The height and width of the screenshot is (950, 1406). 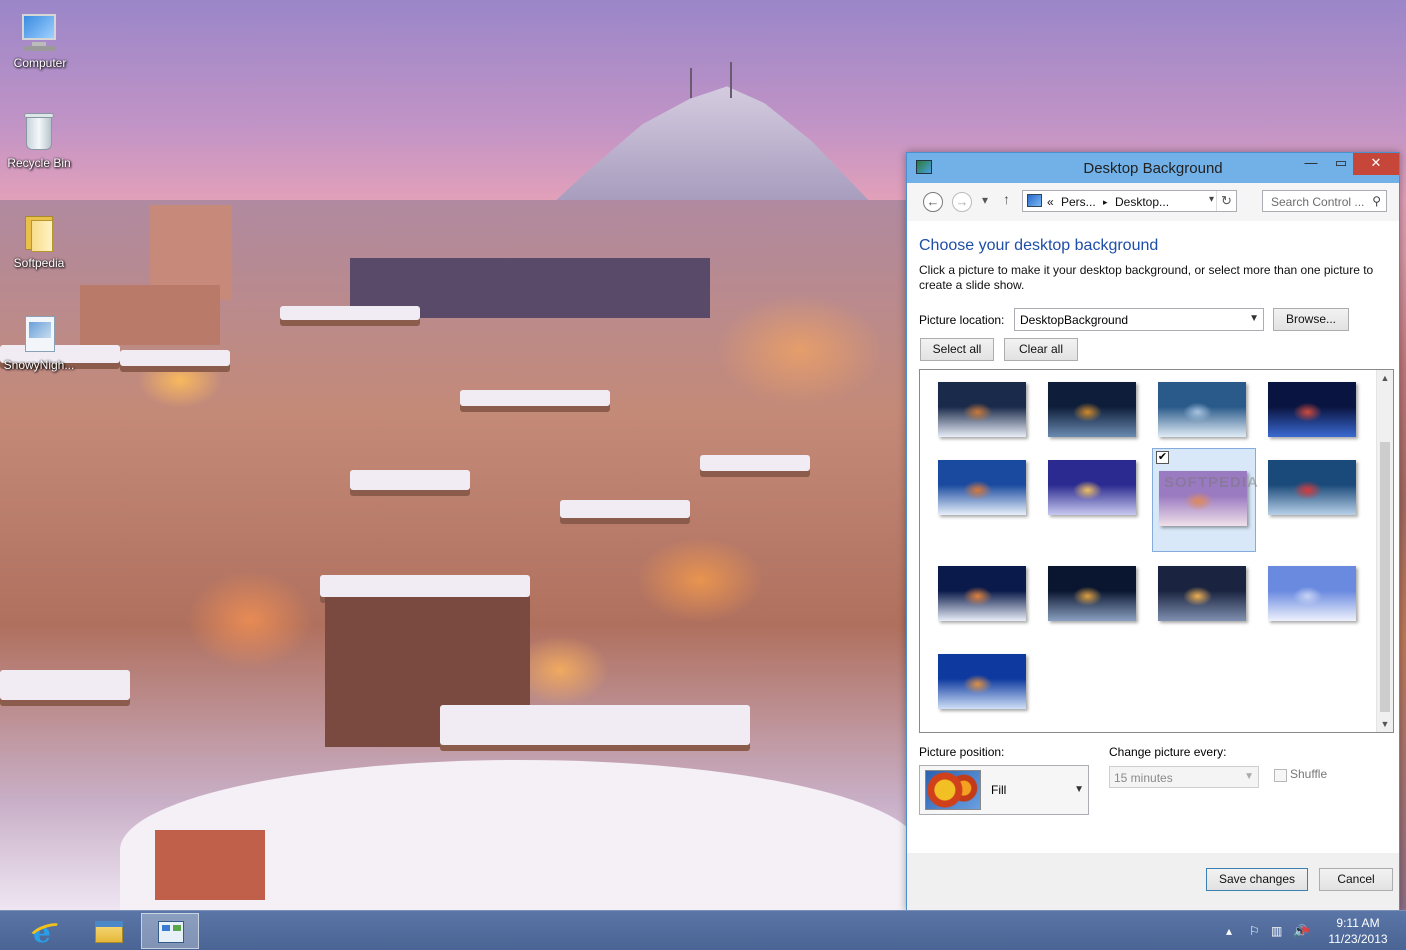 What do you see at coordinates (1226, 201) in the screenshot?
I see `refresh-icon: ↻` at bounding box center [1226, 201].